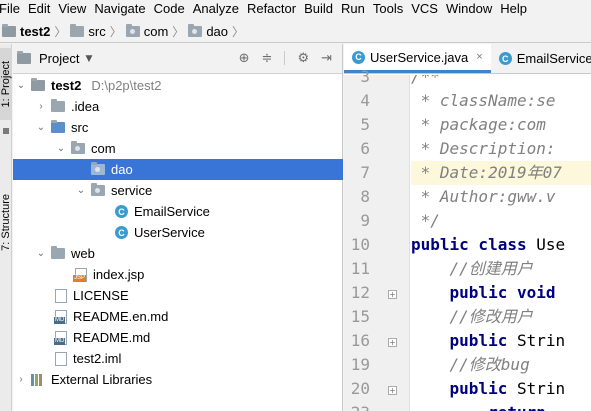 Image resolution: width=591 pixels, height=411 pixels. I want to click on tree-item-test2: ⌄ test2 D:\p2p\test2, so click(178, 85).